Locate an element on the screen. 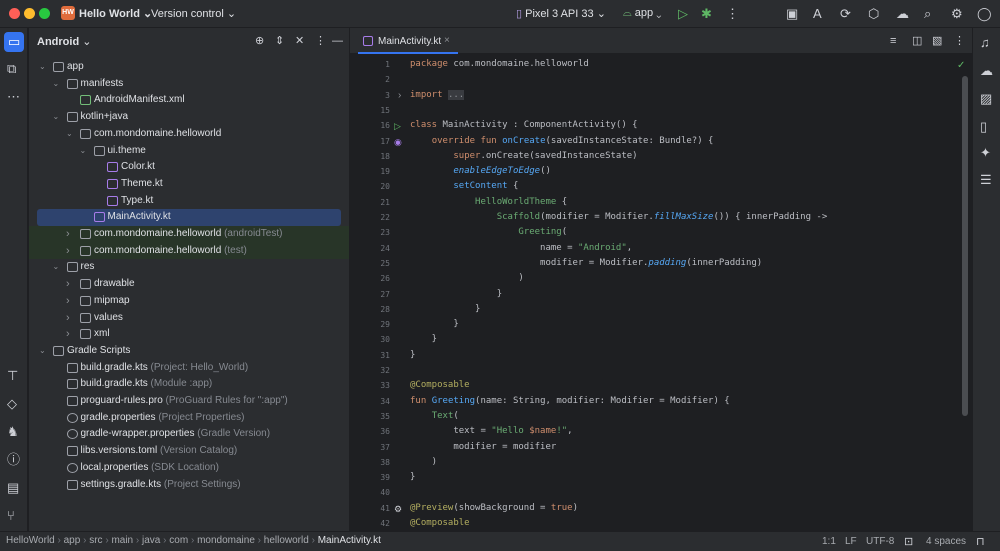 The height and width of the screenshot is (551, 1000). tree-item: gradle.properties (Project Properties) is located at coordinates (189, 418).